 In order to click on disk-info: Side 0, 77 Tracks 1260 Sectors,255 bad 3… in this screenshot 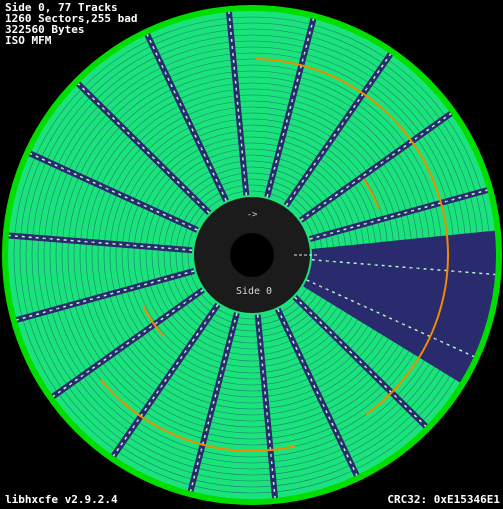, I will do `click(71, 24)`.